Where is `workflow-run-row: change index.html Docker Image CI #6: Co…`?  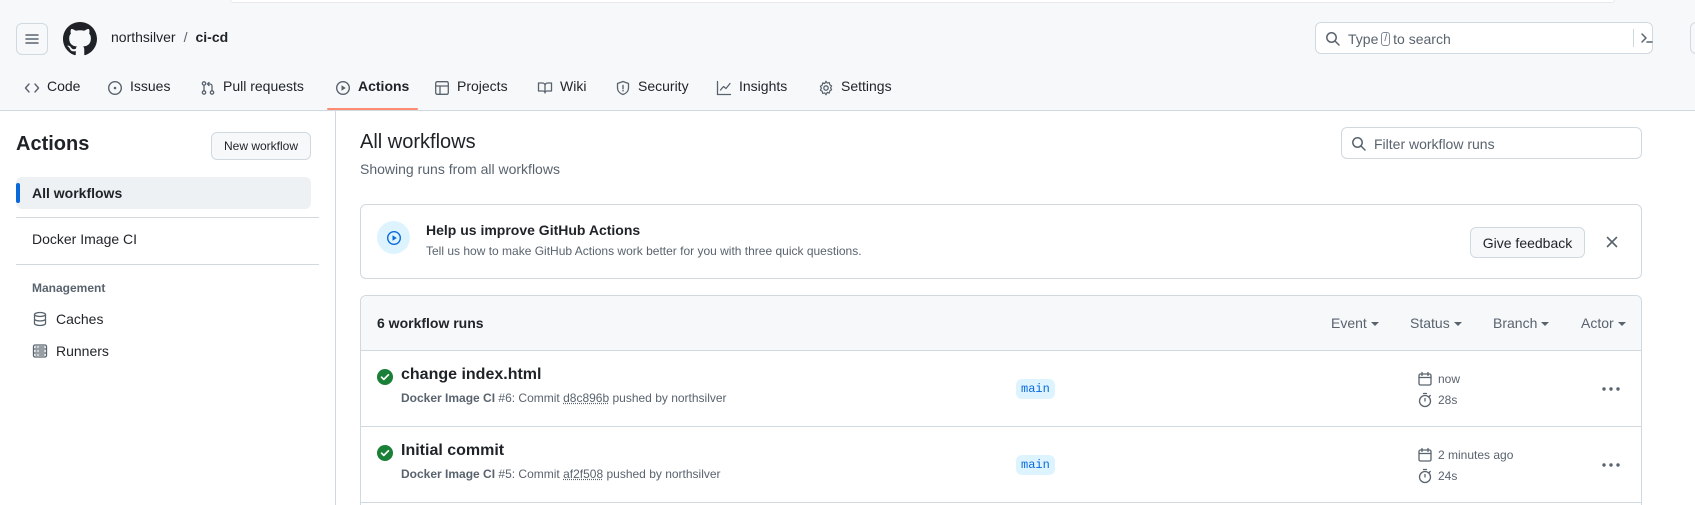
workflow-run-row: change index.html Docker Image CI #6: Co… is located at coordinates (1001, 389).